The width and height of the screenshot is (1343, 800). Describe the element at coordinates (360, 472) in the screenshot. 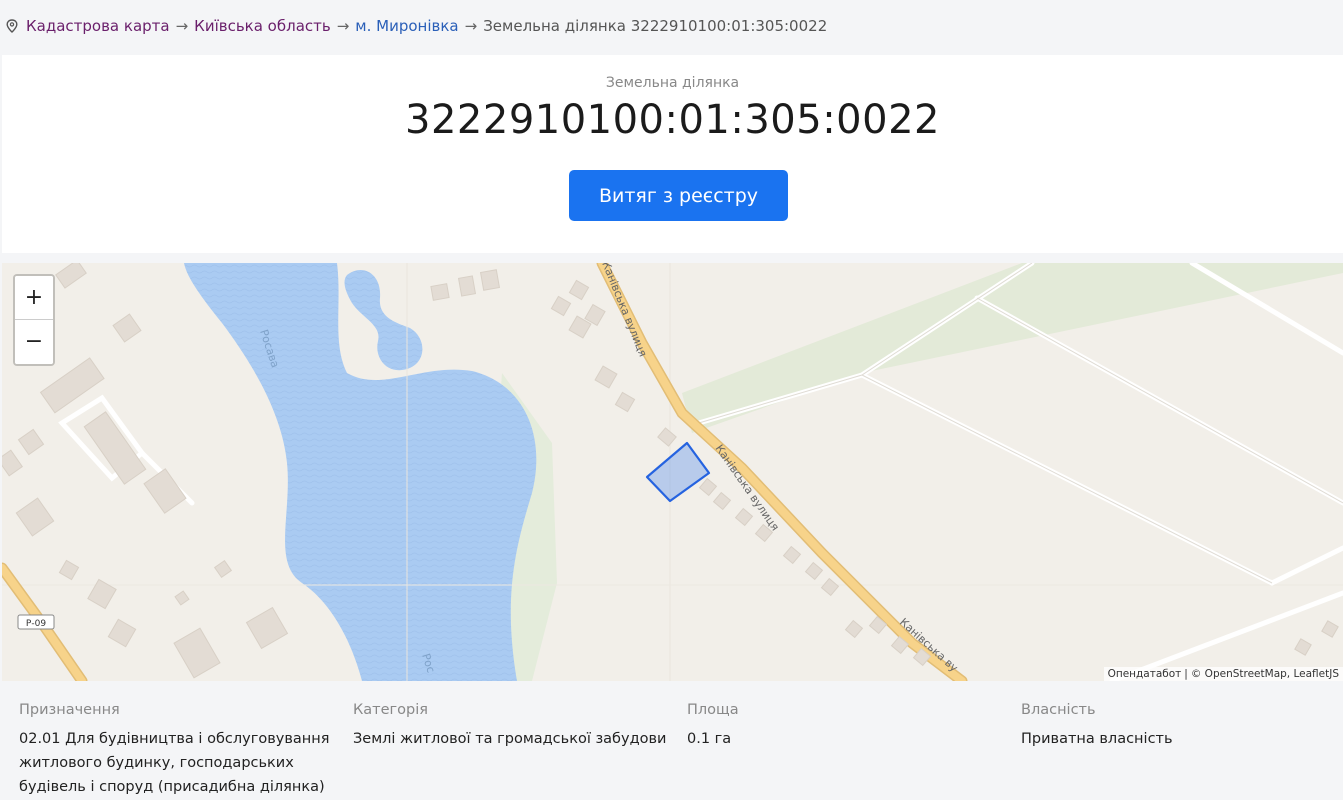

I see `lake` at that location.